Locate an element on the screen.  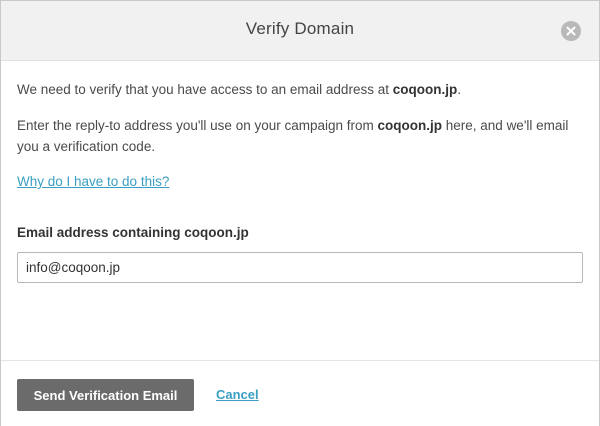
send-verification-email-button: Send Verification Email is located at coordinates (105, 395).